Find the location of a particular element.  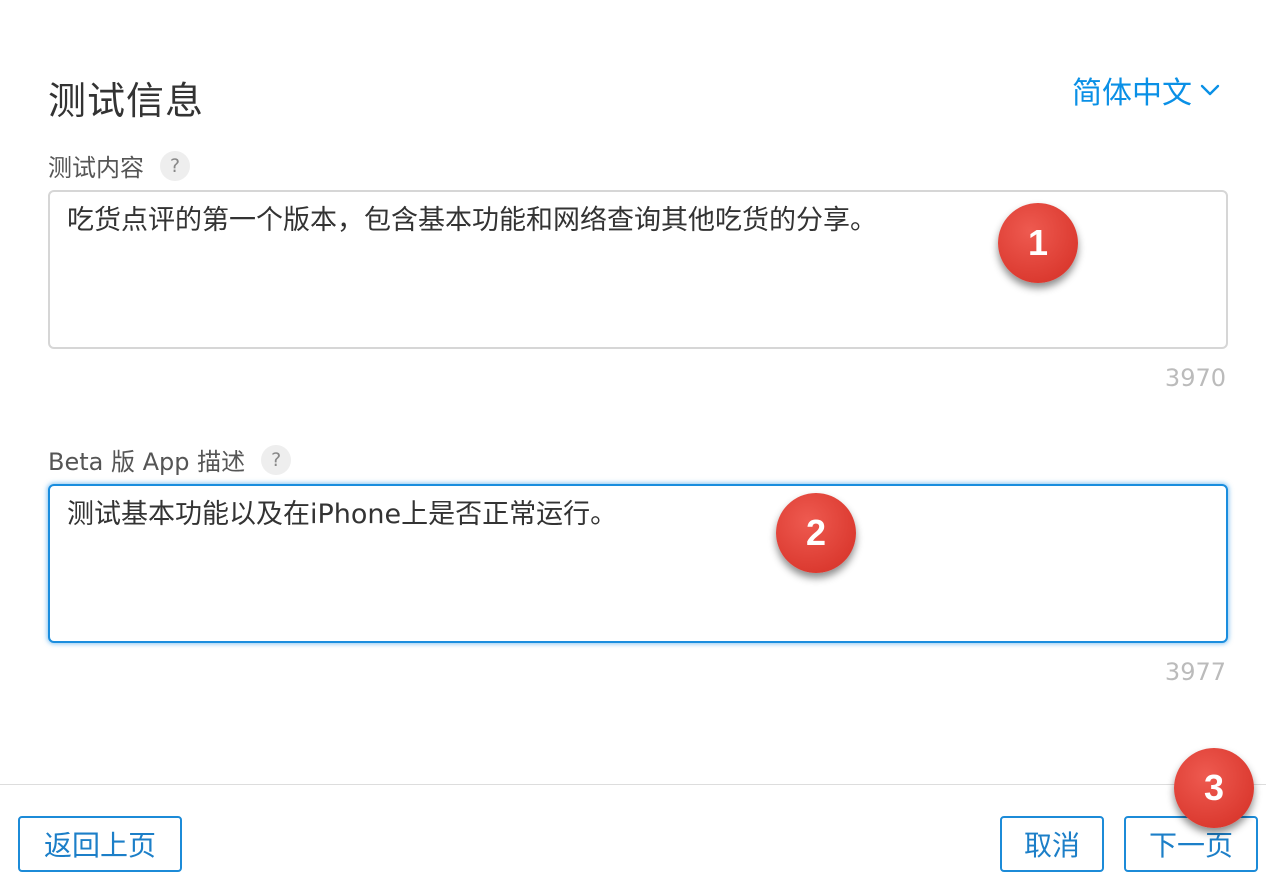

language-label: 简体中文 is located at coordinates (1132, 93).